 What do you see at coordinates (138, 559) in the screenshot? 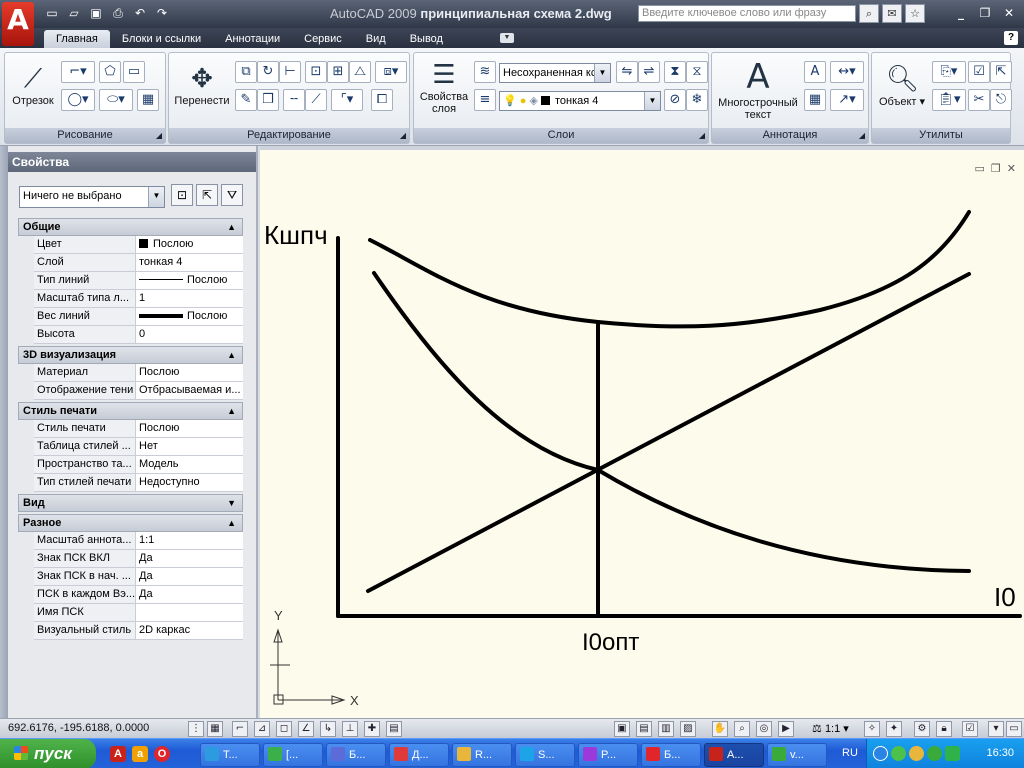
I see `property-row: Знак ПСК ВКЛ Да` at bounding box center [138, 559].